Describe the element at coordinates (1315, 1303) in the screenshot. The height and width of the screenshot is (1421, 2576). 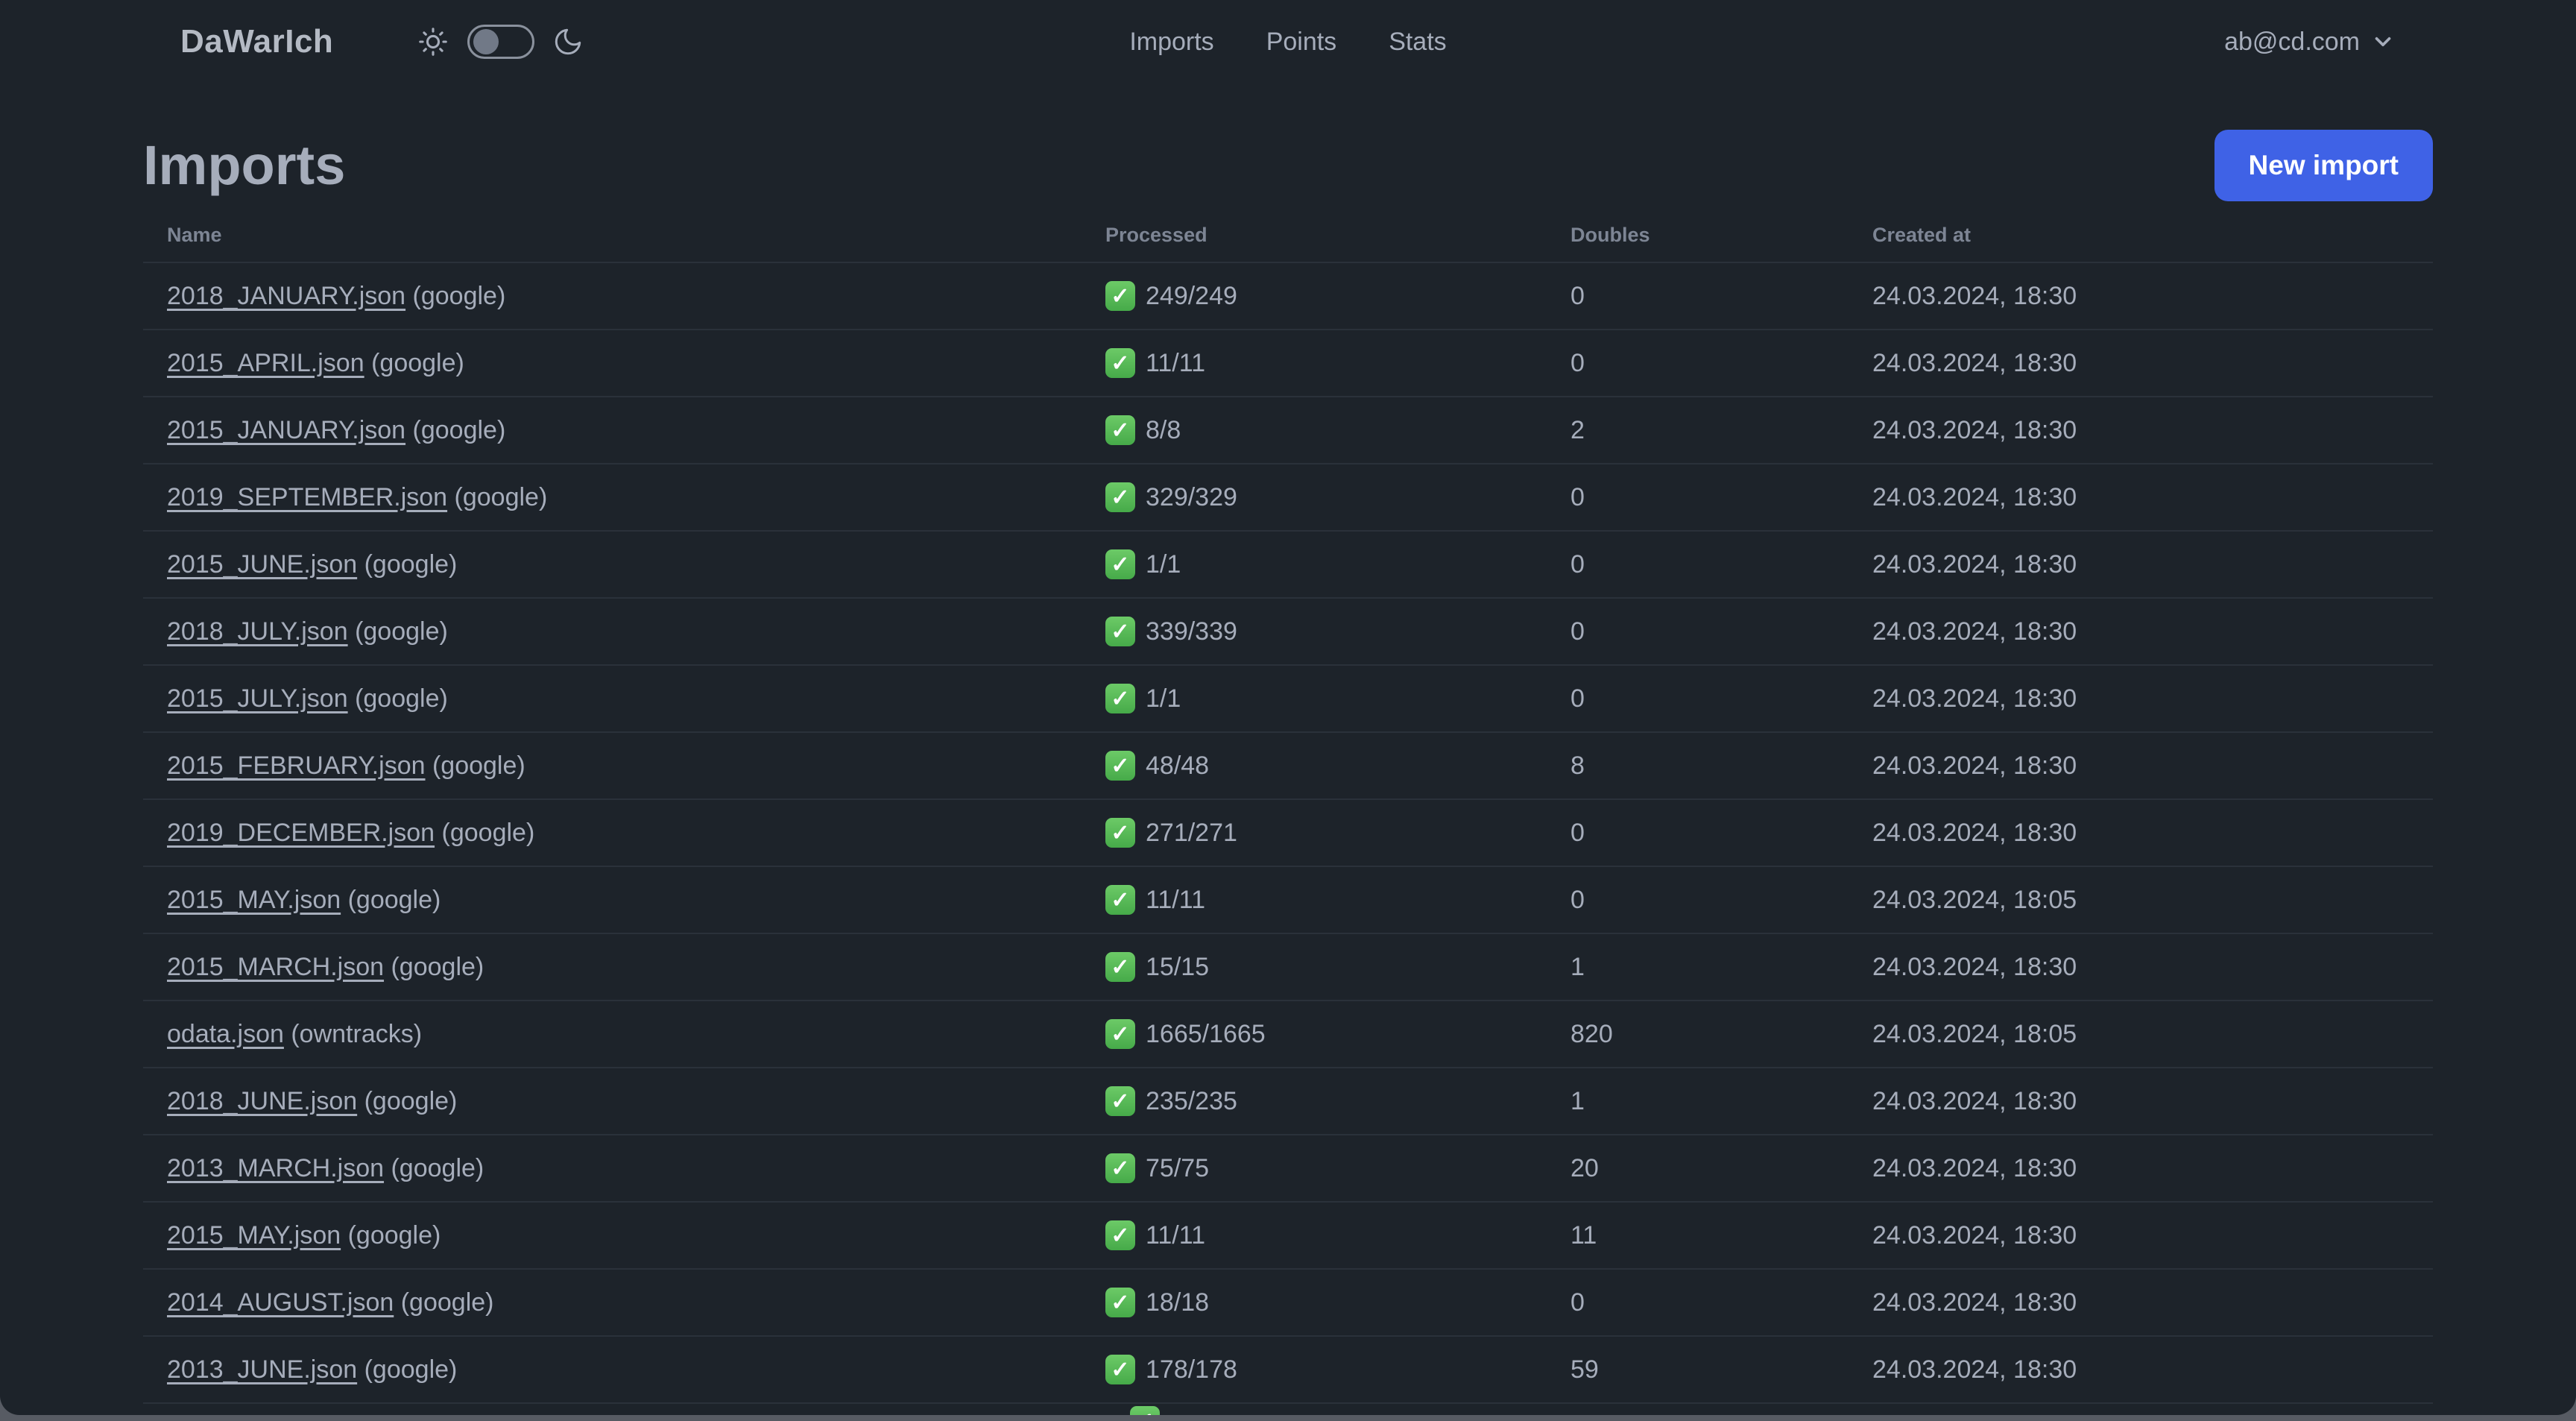
I see `processed-cell: 18/18` at that location.